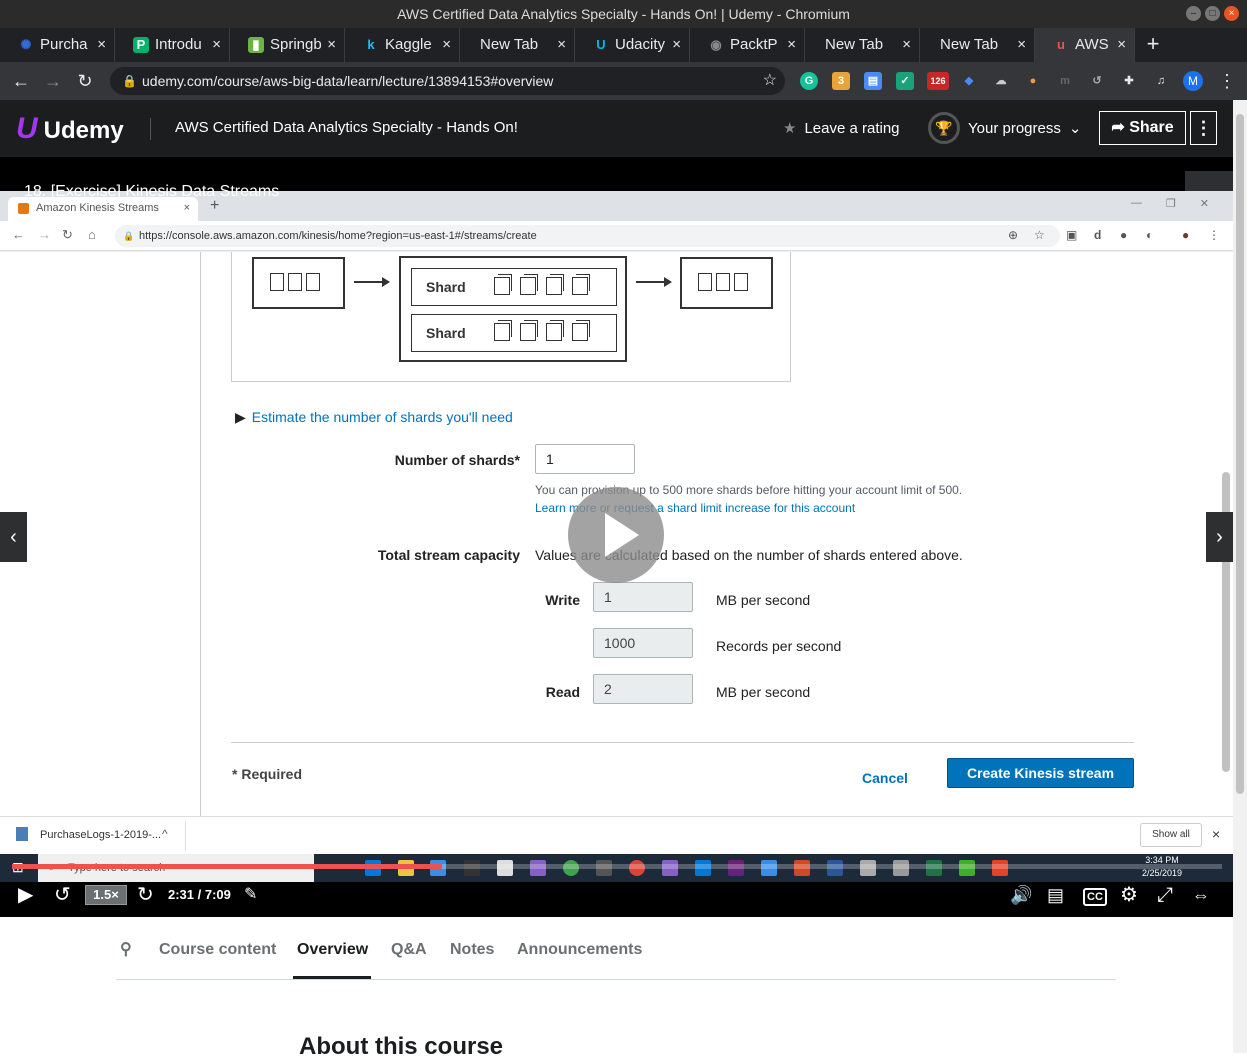 The image size is (1247, 1061). I want to click on notes-icon: ✎, so click(250, 895).